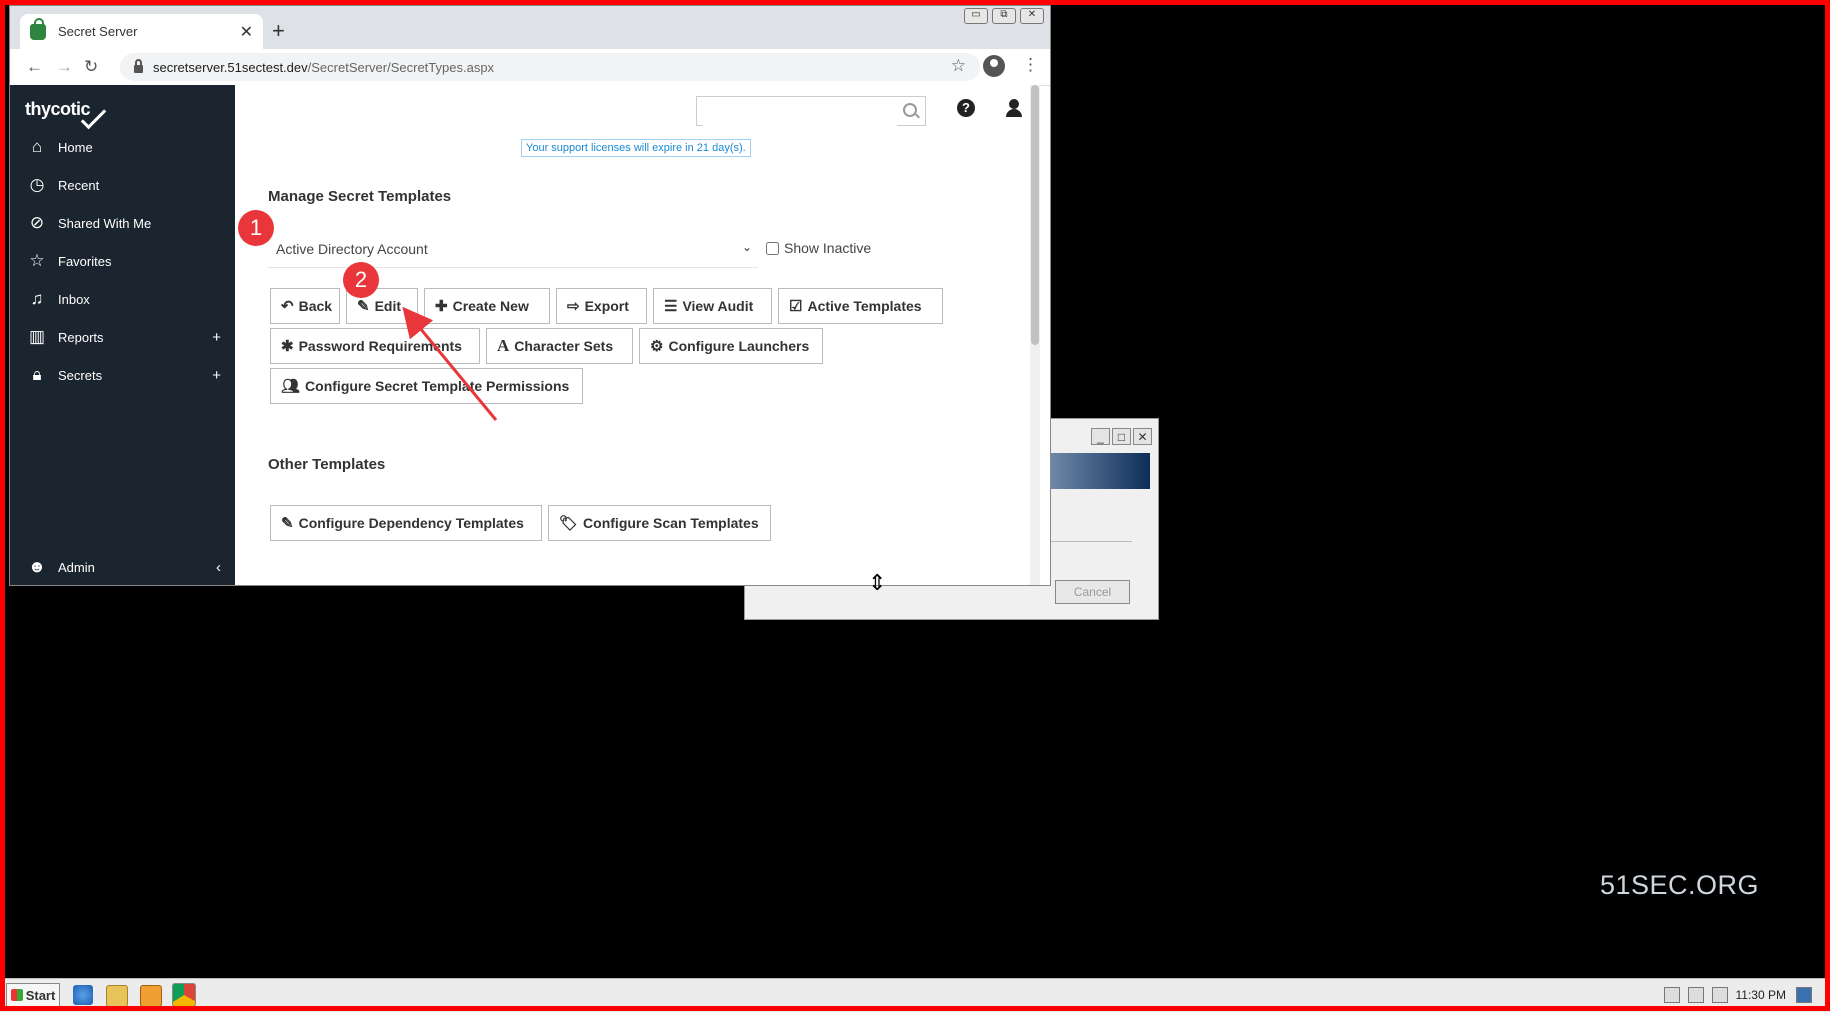 The width and height of the screenshot is (1830, 1012). Describe the element at coordinates (38, 28) in the screenshot. I see `favicon-lock-icon` at that location.